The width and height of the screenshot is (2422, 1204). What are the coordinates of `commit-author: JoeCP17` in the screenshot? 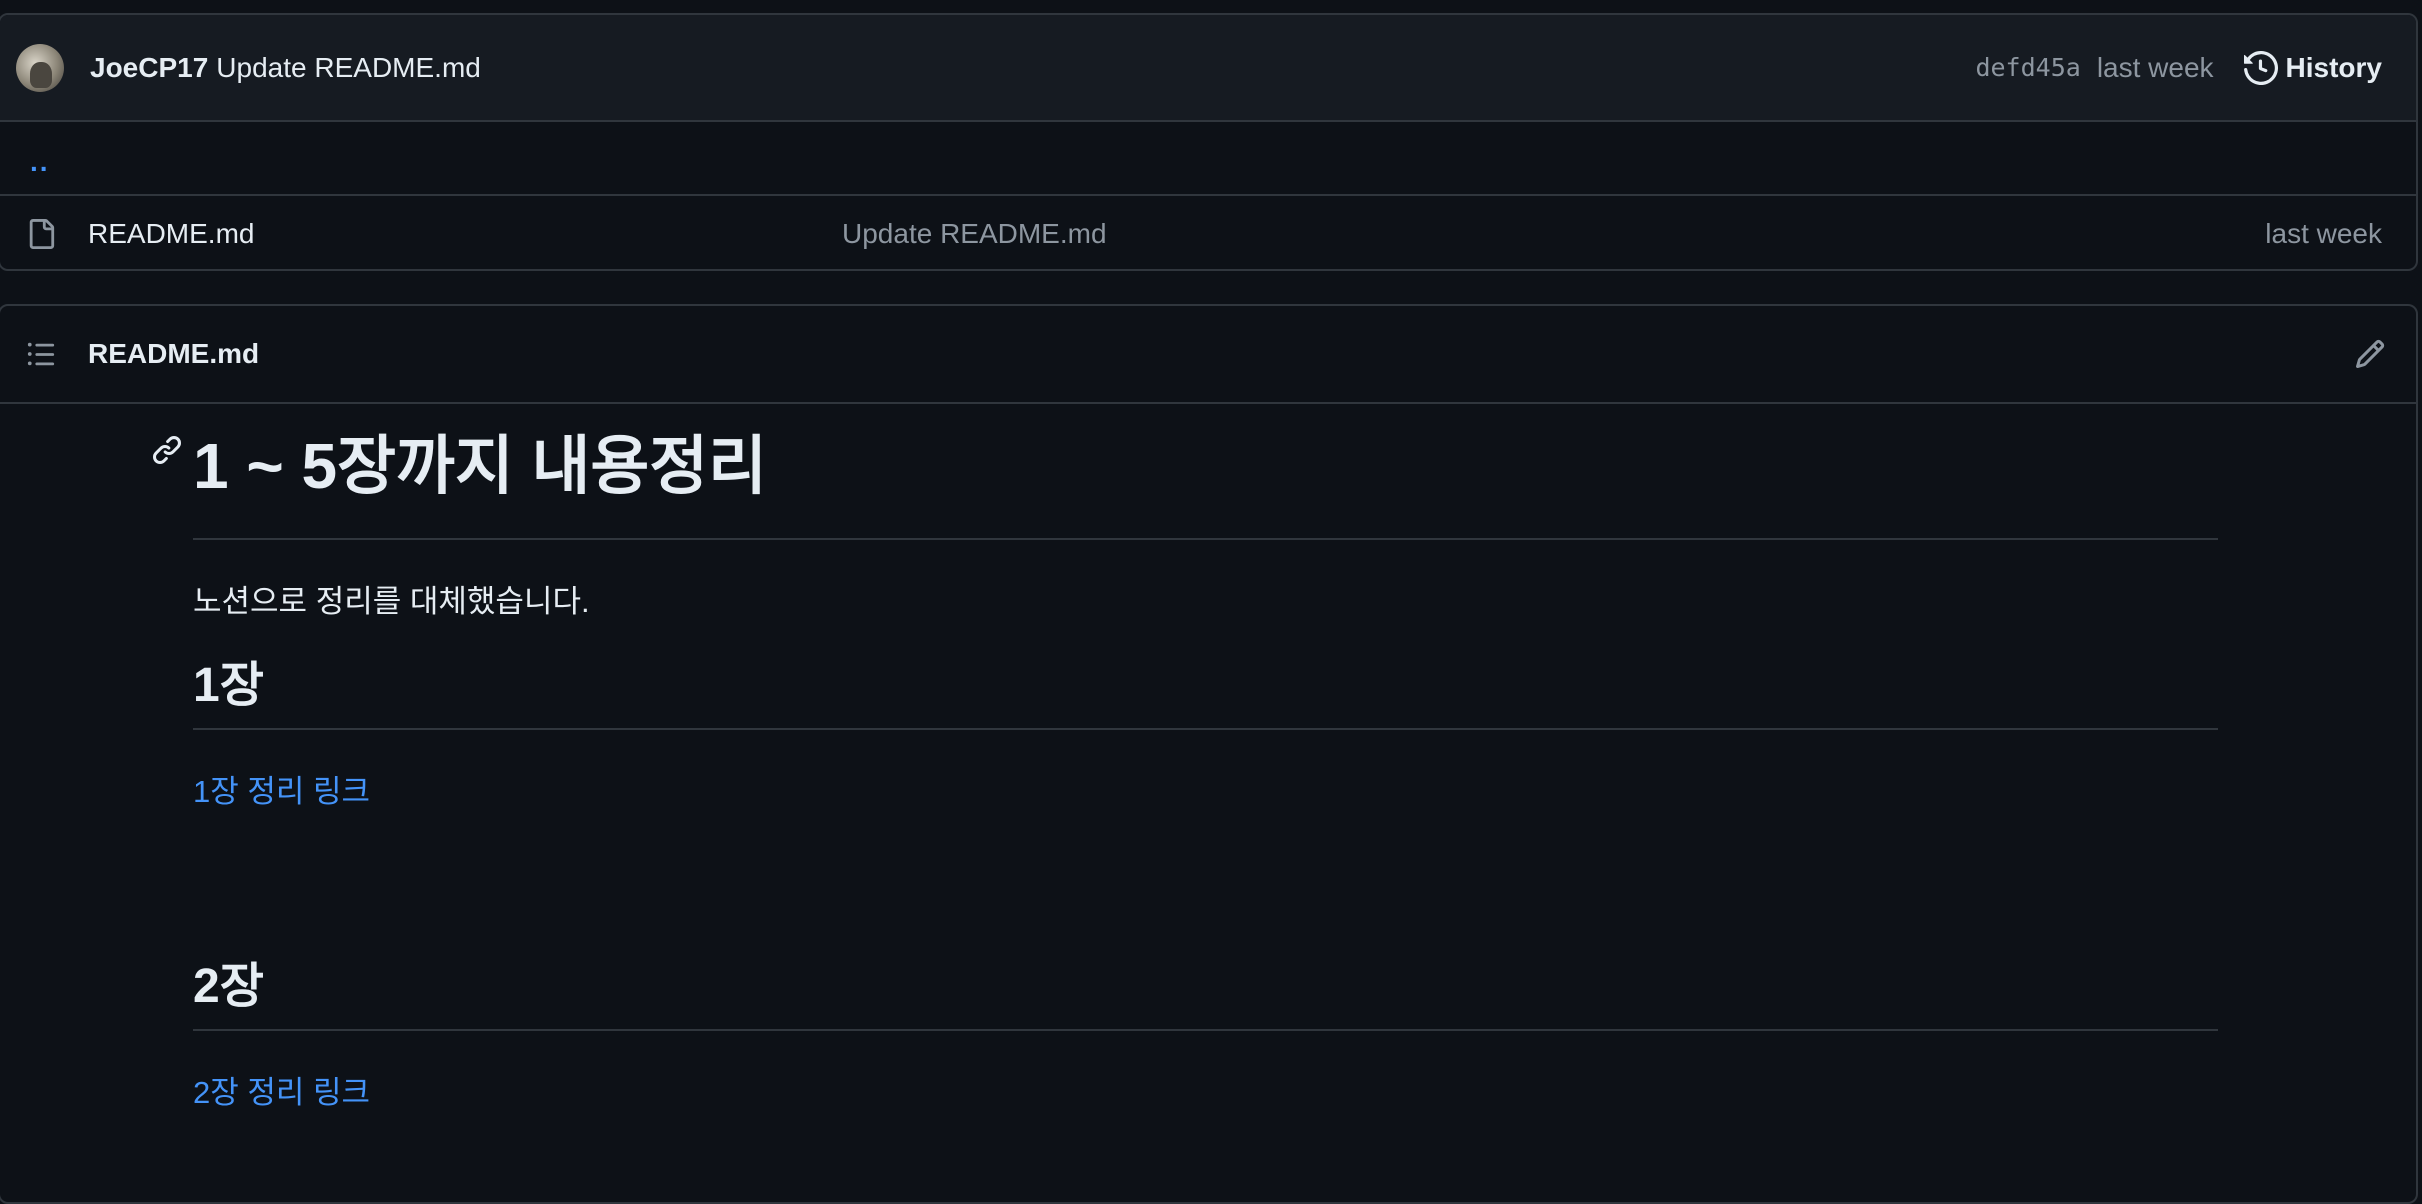 It's located at (149, 68).